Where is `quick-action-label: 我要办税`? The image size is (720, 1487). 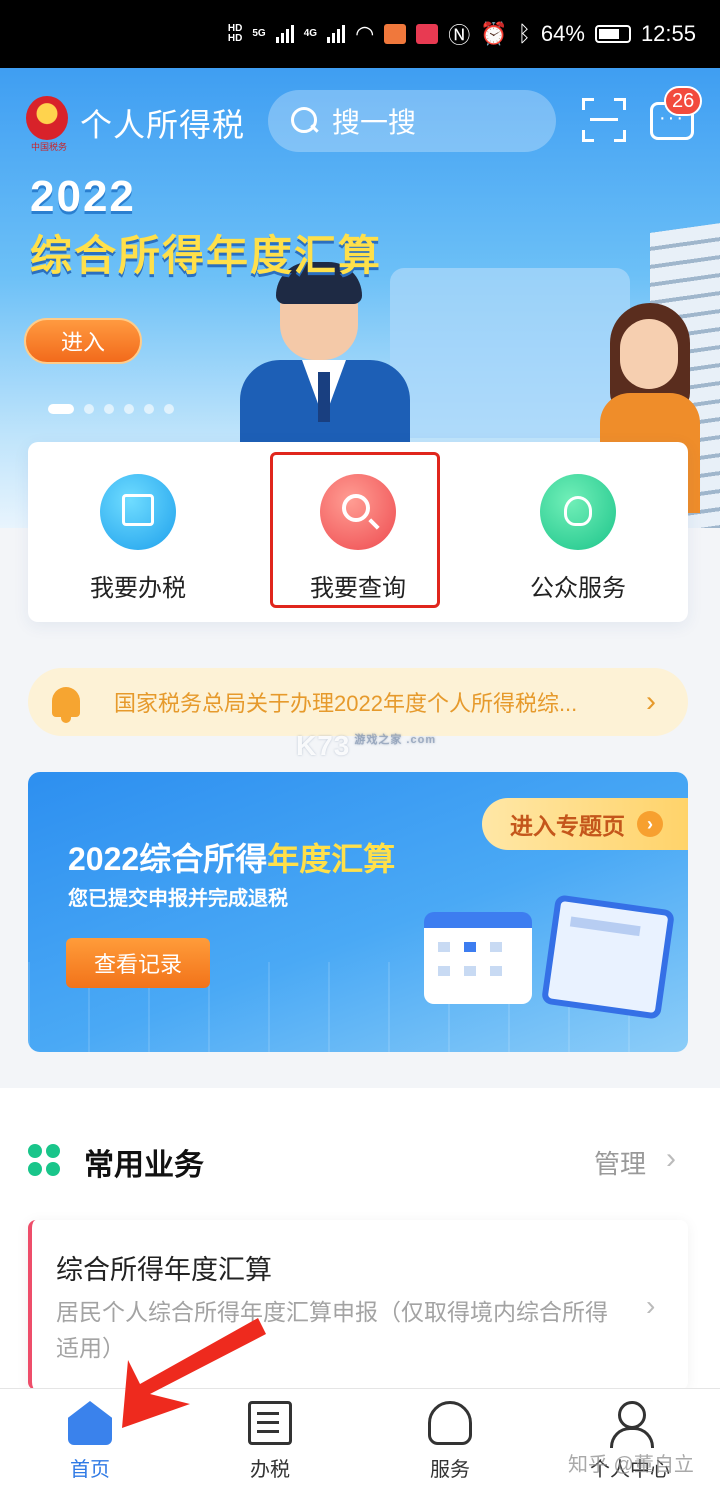 quick-action-label: 我要办税 is located at coordinates (138, 588).